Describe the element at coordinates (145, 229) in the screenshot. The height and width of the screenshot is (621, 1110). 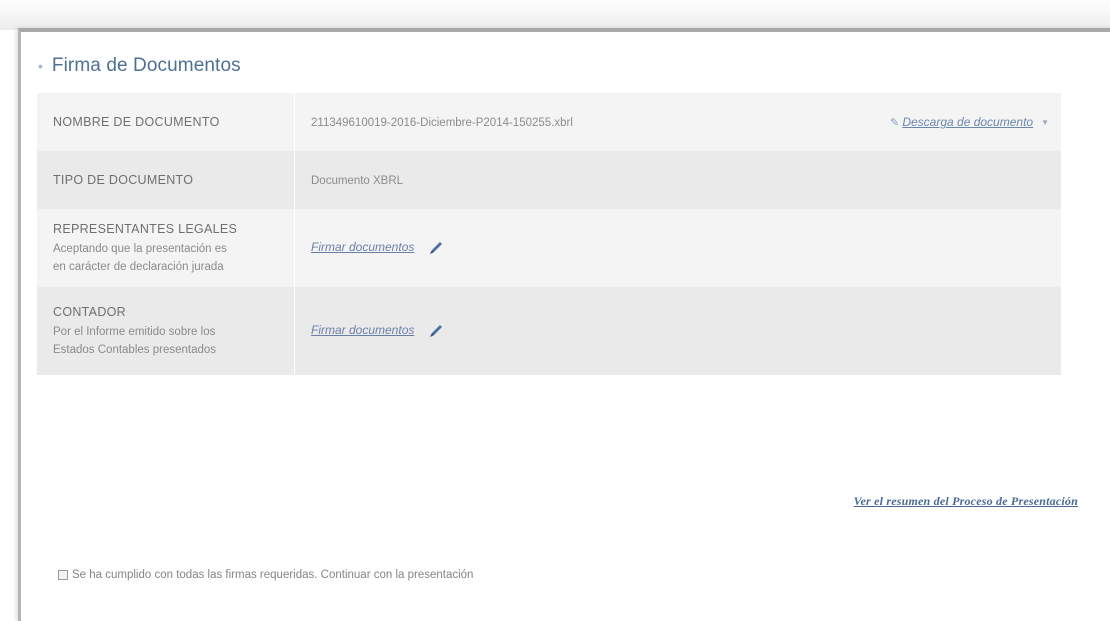
I see `legal-representatives-label: REPRESENTANTES LEGALES` at that location.